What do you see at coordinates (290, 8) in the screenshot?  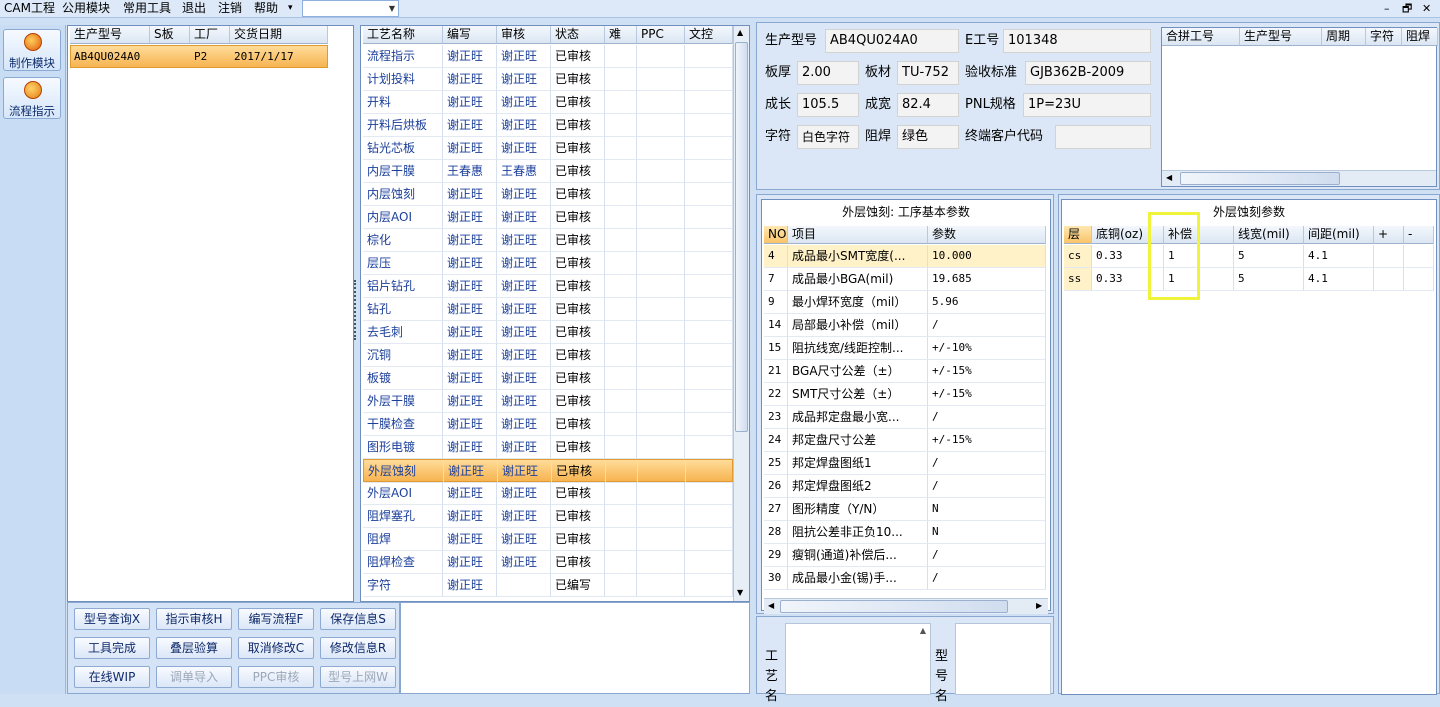 I see `menu-overflow-icon: ▾` at bounding box center [290, 8].